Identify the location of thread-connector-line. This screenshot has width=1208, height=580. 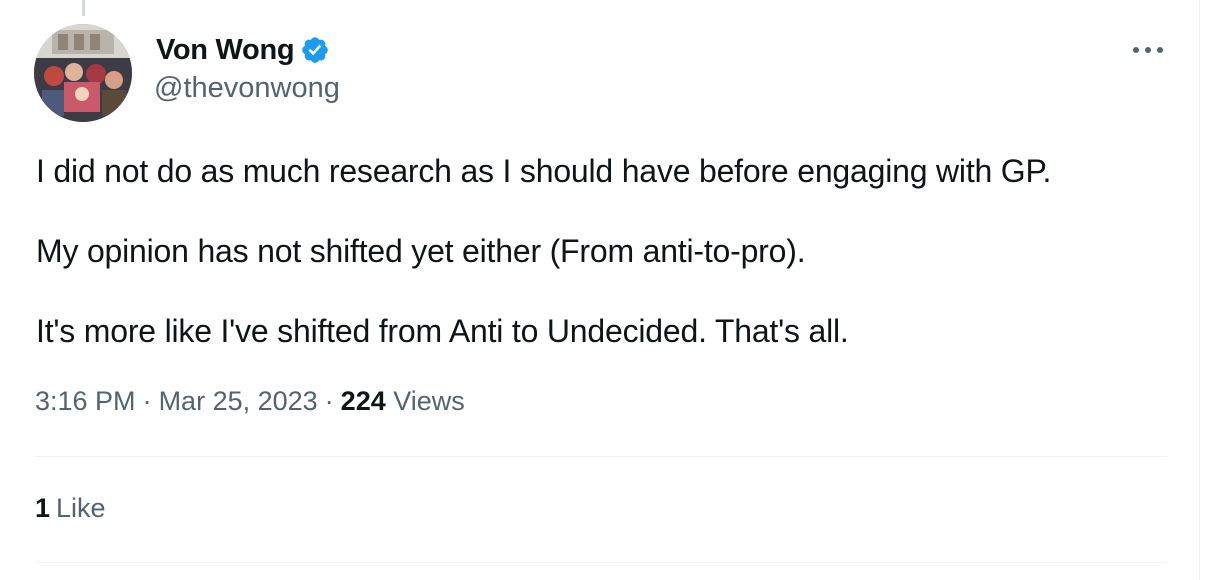
(83, 8).